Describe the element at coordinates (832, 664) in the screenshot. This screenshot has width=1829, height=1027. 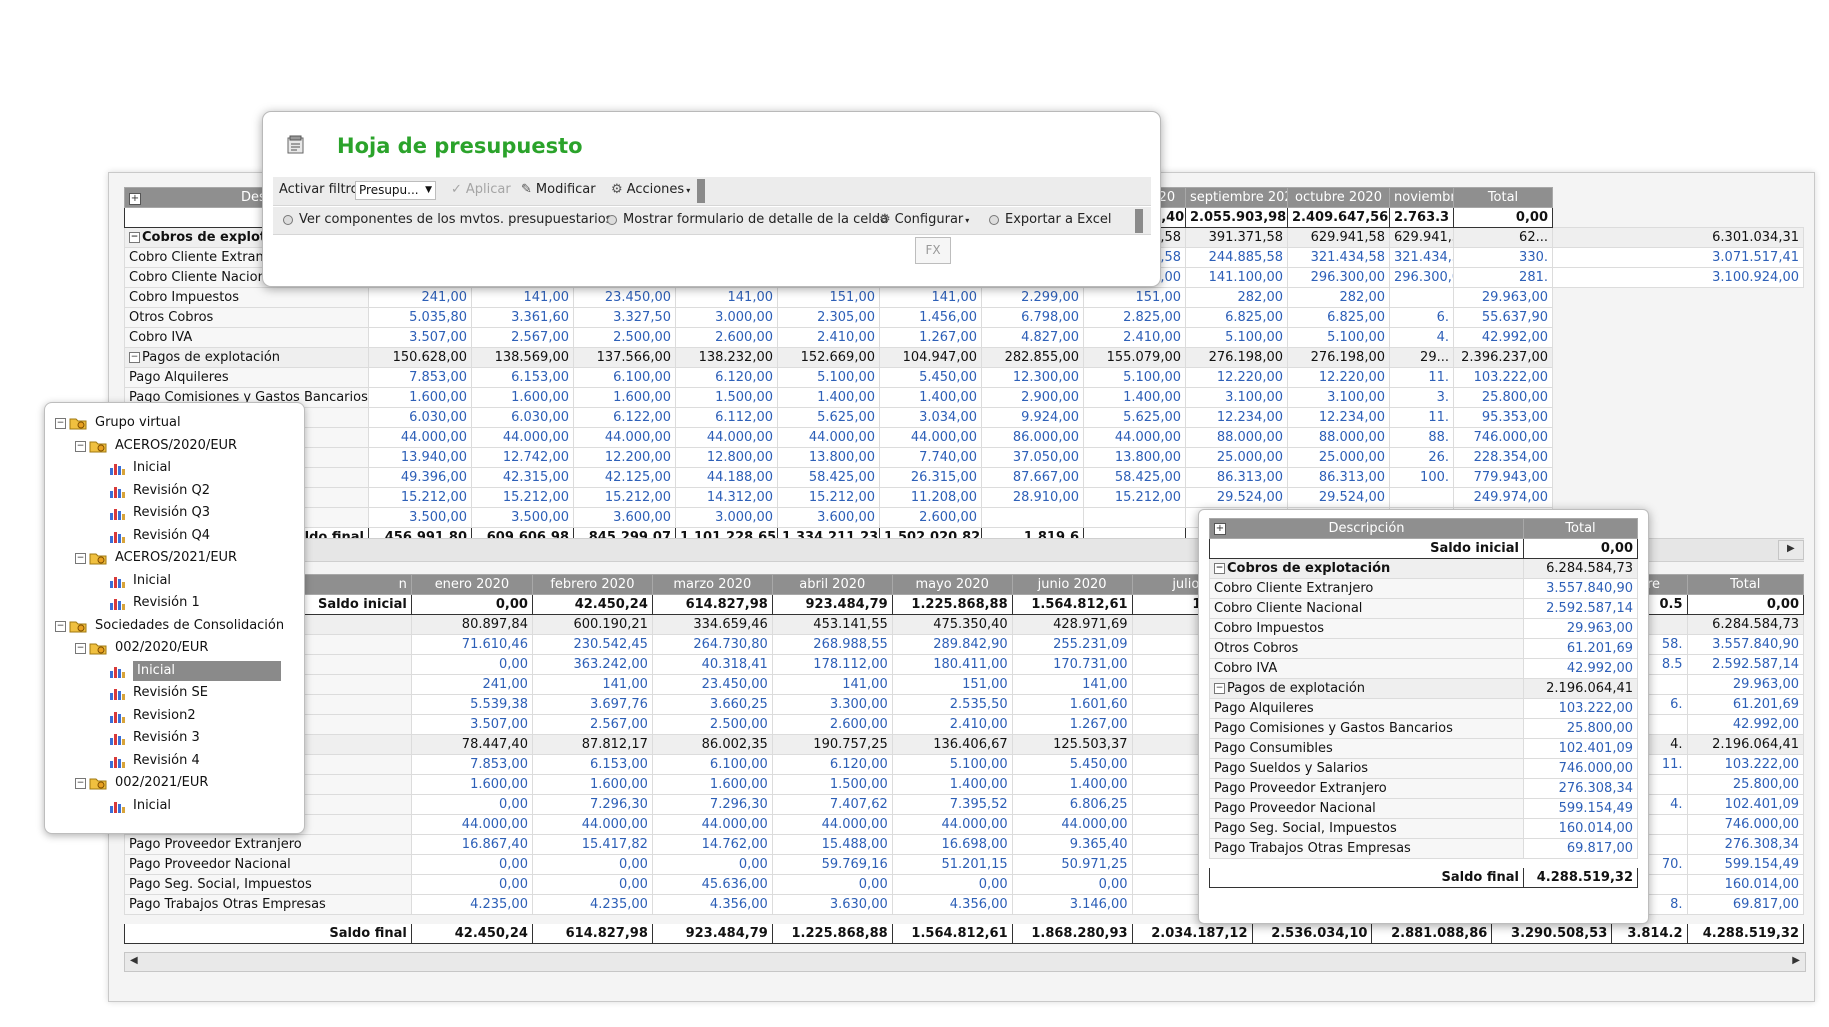
I see `table-cell: 178.112,00` at that location.